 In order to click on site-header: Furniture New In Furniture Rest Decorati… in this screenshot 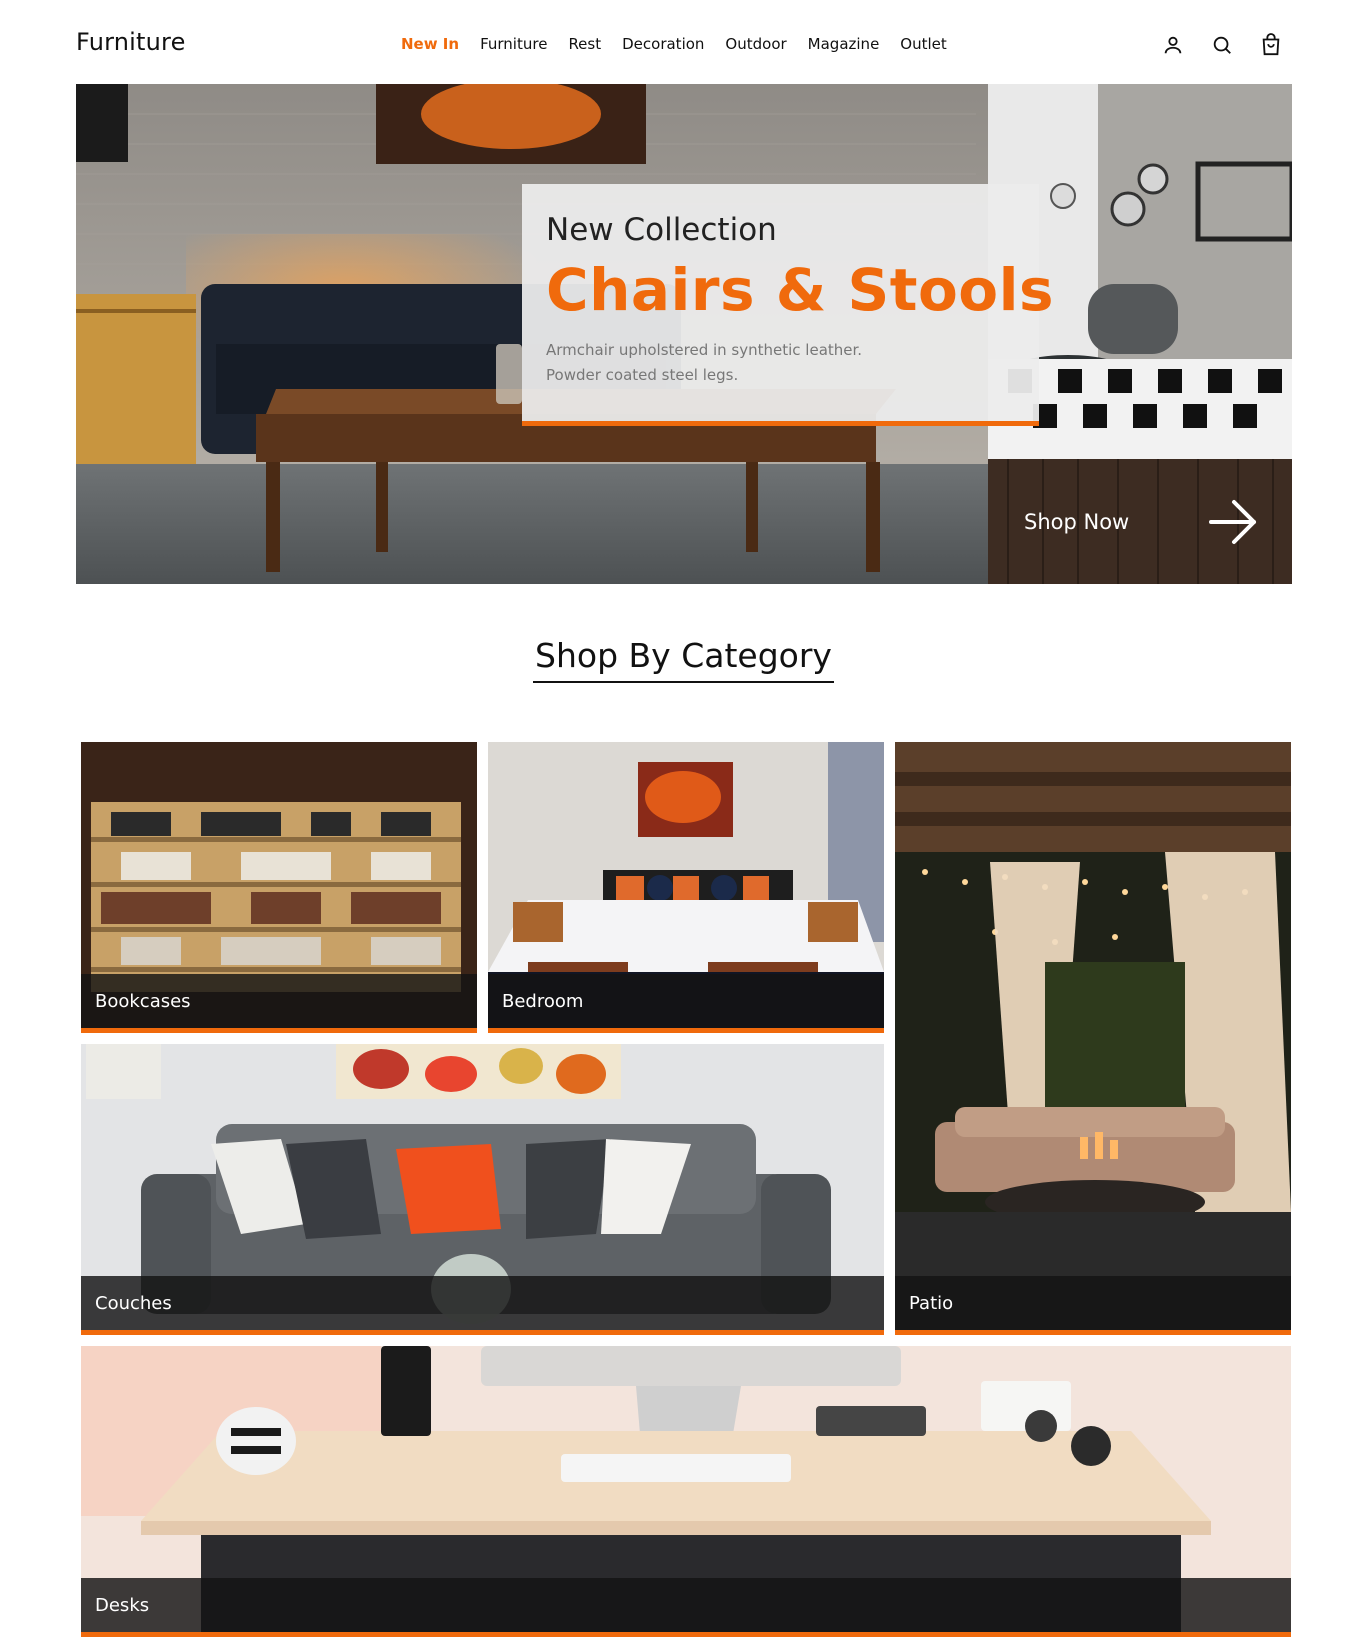, I will do `click(683, 42)`.